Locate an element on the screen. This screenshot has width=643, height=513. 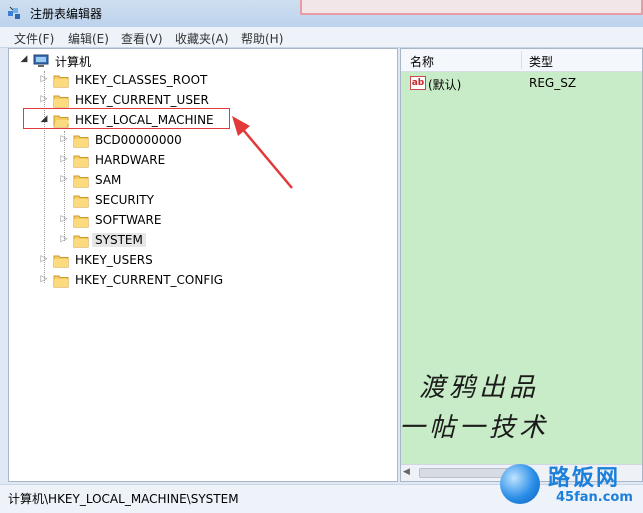
value-type: REG_SZ is located at coordinates (553, 83).